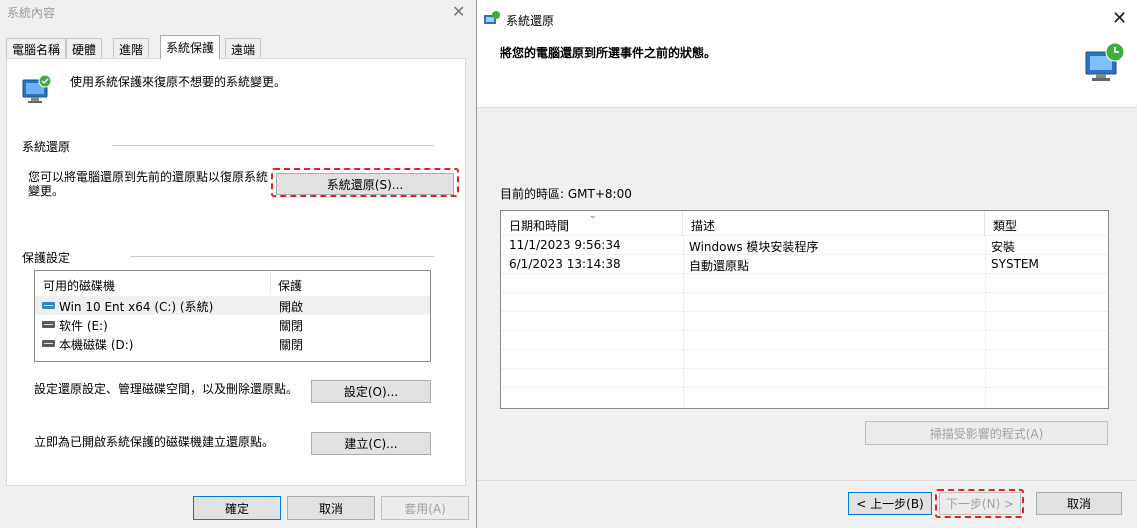 The image size is (1137, 528). Describe the element at coordinates (46, 258) in the screenshot. I see `protection-section-label: 保護設定` at that location.